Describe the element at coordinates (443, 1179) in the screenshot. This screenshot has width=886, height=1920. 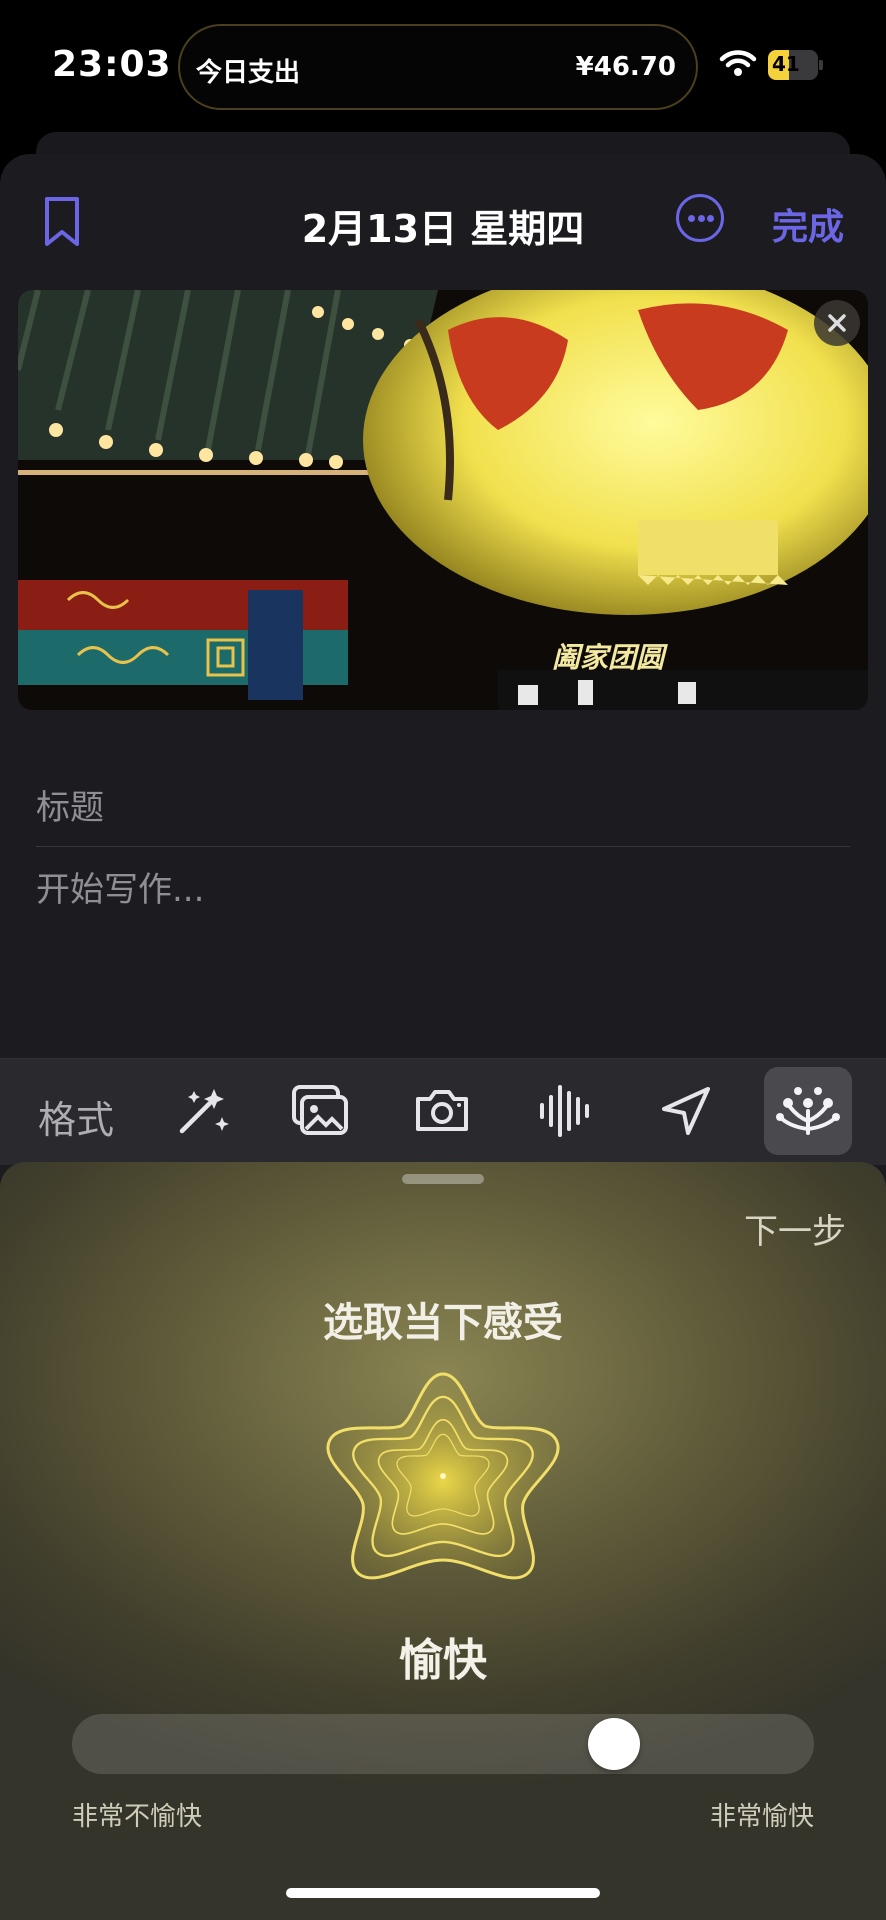
I see `sheet-grabber` at that location.